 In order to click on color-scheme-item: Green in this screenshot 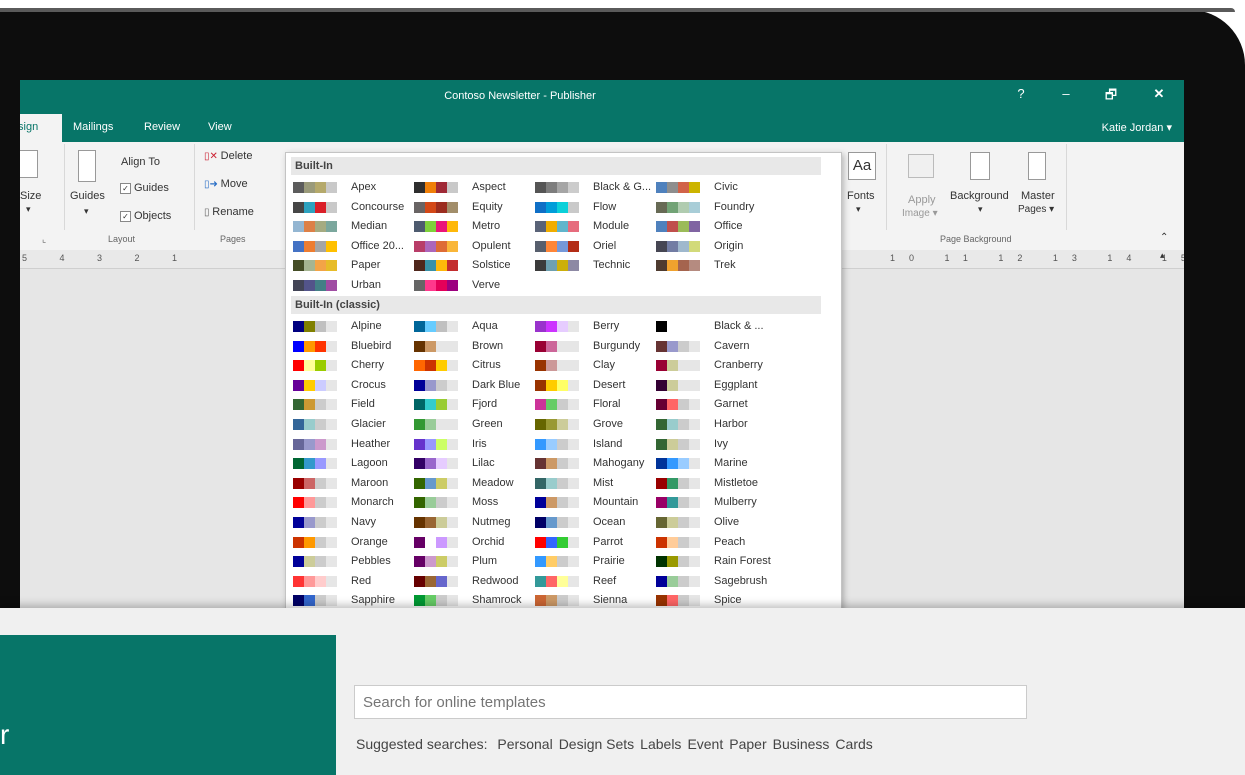, I will do `click(475, 425)`.